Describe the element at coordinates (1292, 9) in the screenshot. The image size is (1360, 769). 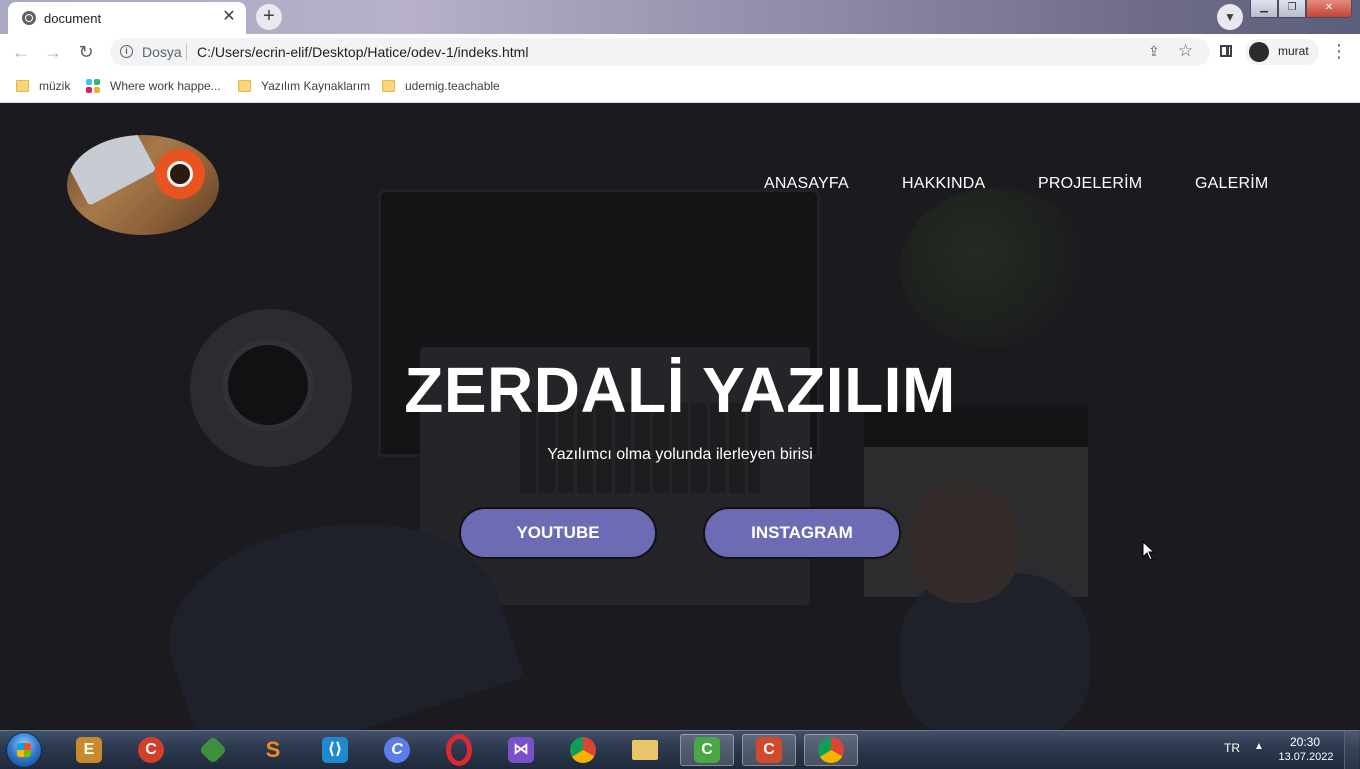
I see `restore-button: ❐` at that location.